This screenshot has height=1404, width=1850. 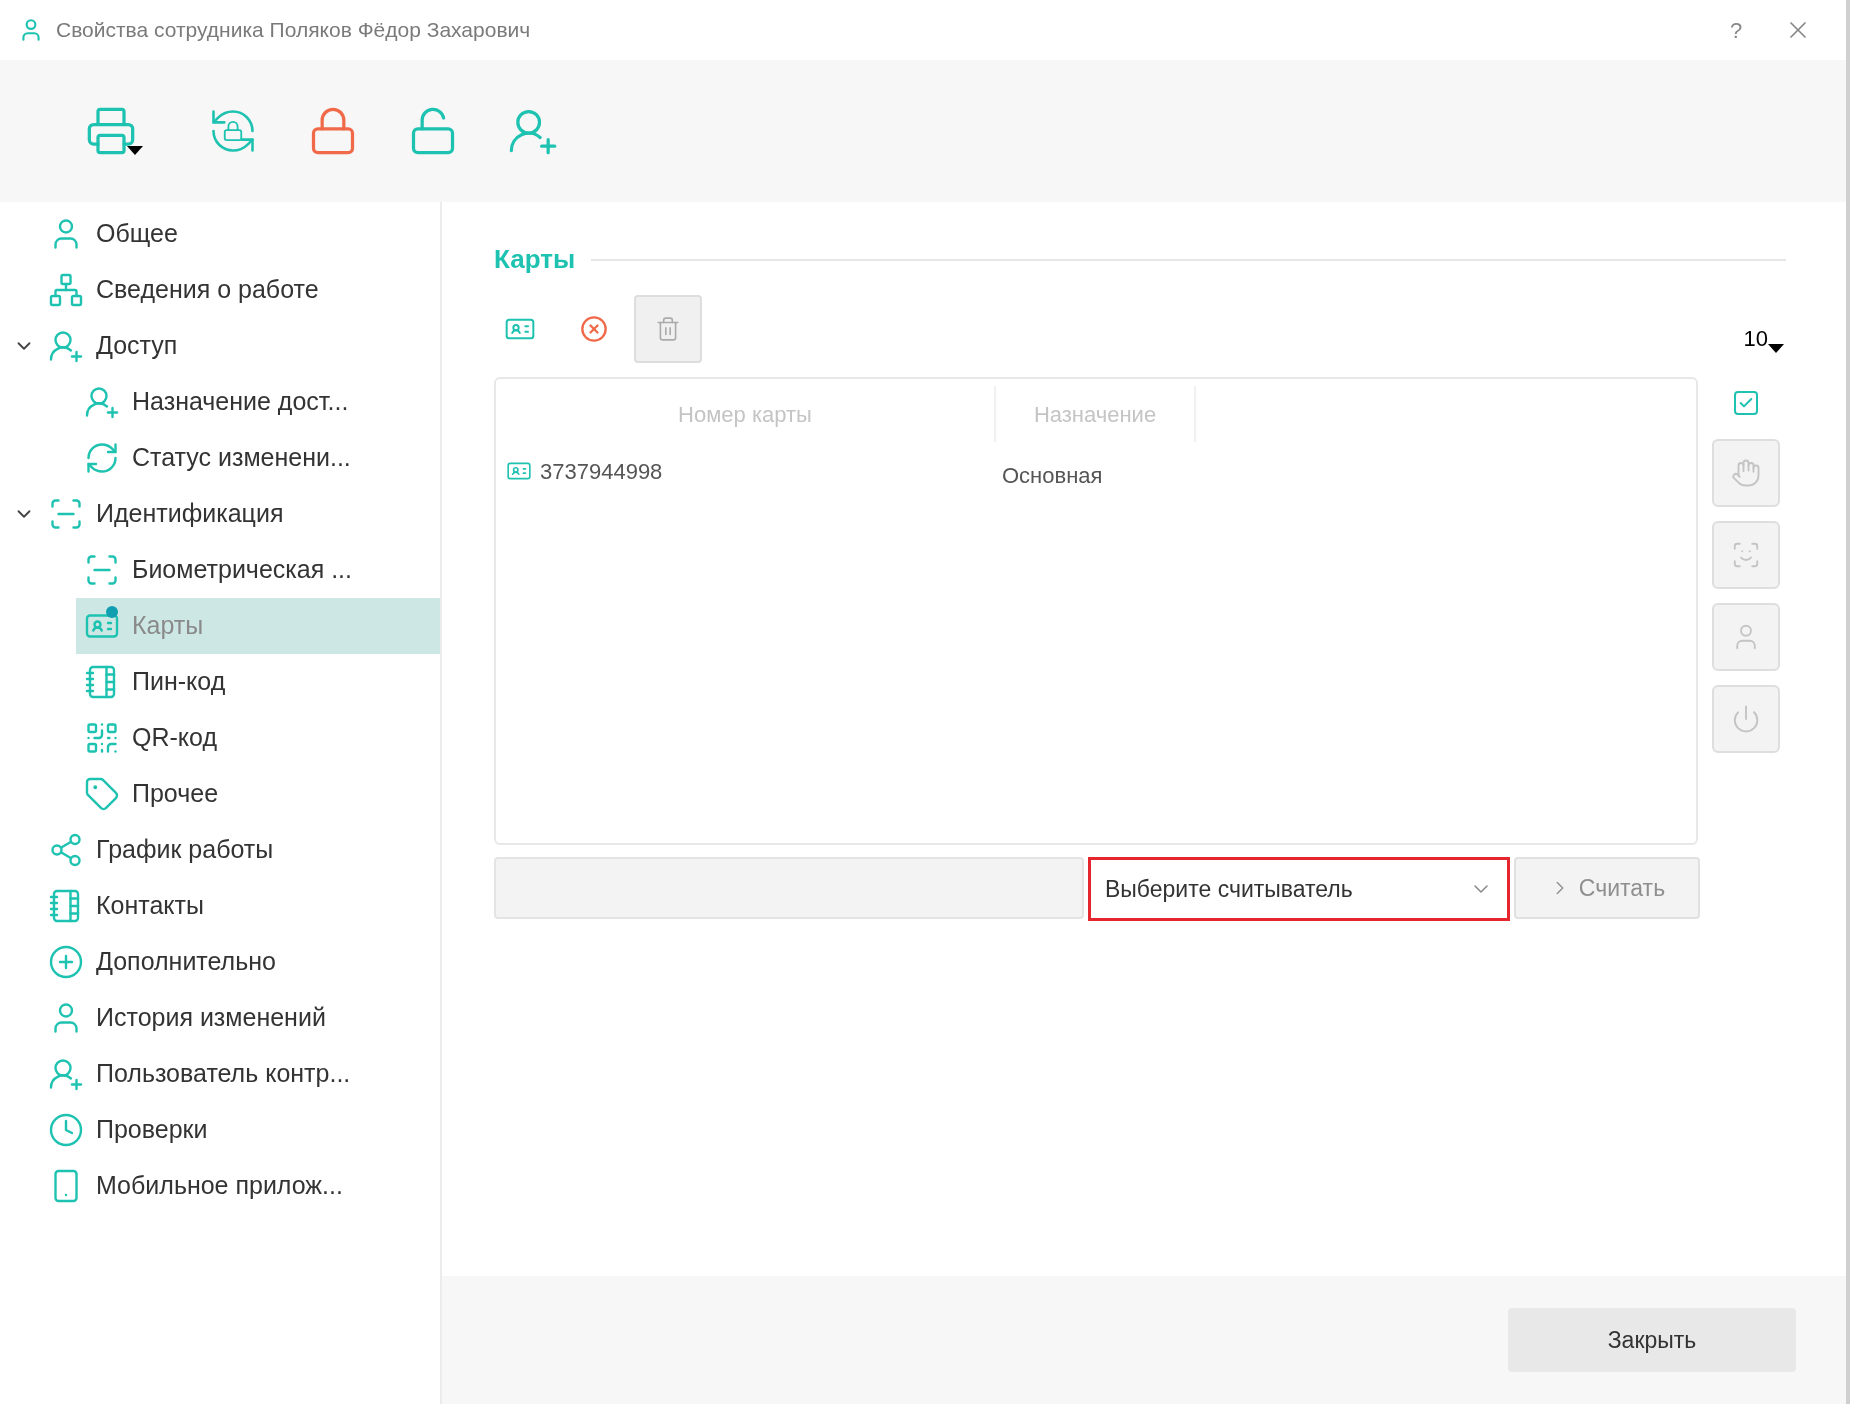 I want to click on reader-select: Выберите считыватель, so click(x=1299, y=889).